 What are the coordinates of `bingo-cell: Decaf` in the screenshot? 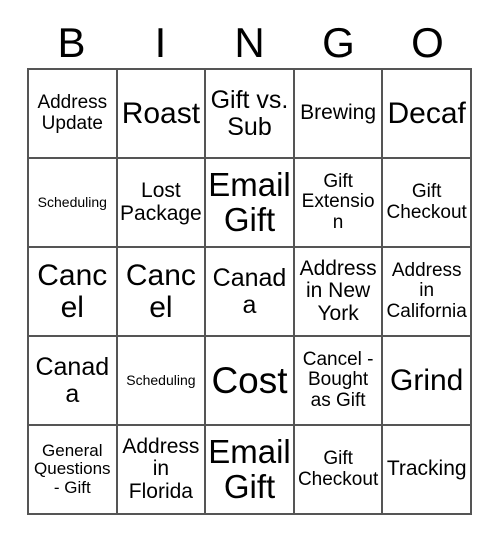 It's located at (427, 114).